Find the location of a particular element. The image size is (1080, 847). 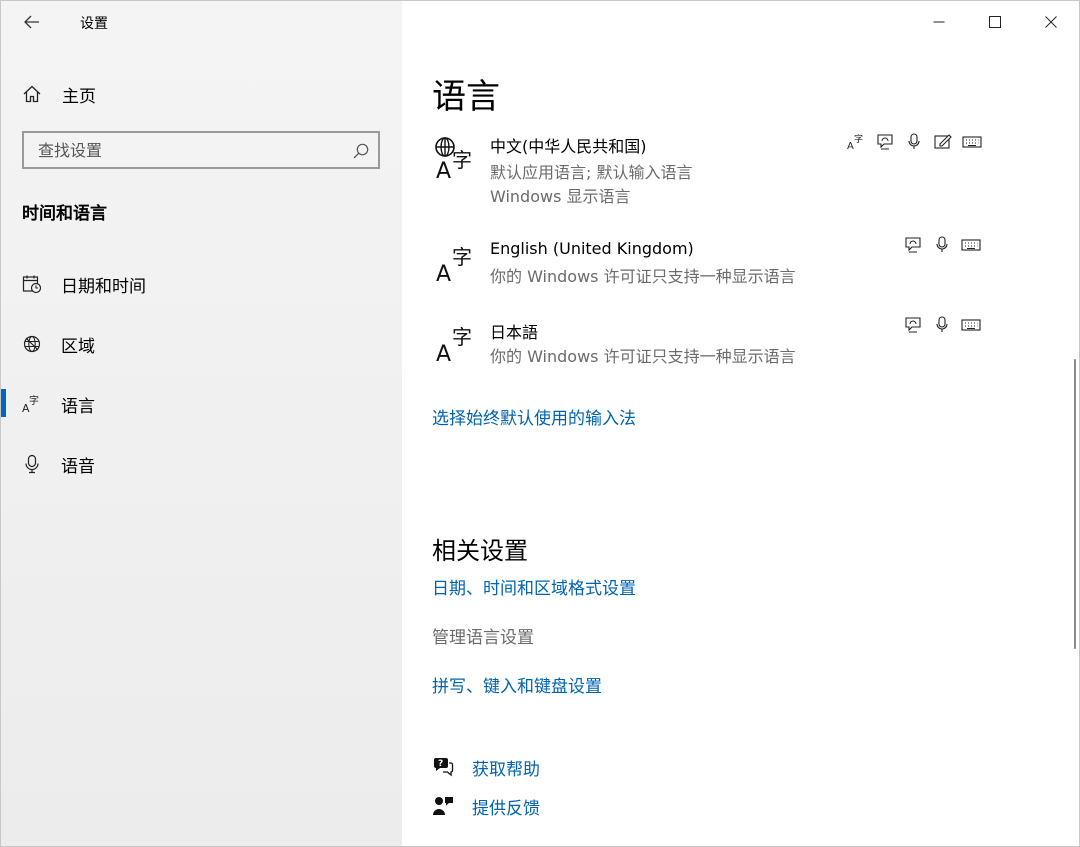

date-region-format-link: 日期、时间和区域格式设置 is located at coordinates (534, 586).